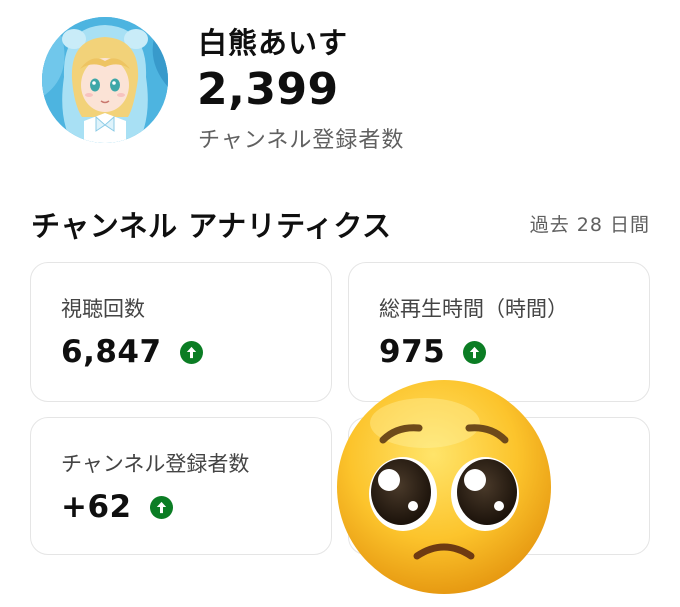 Image resolution: width=680 pixels, height=607 pixels. Describe the element at coordinates (473, 309) in the screenshot. I see `stat-label: 総再生時間（時間）` at that location.